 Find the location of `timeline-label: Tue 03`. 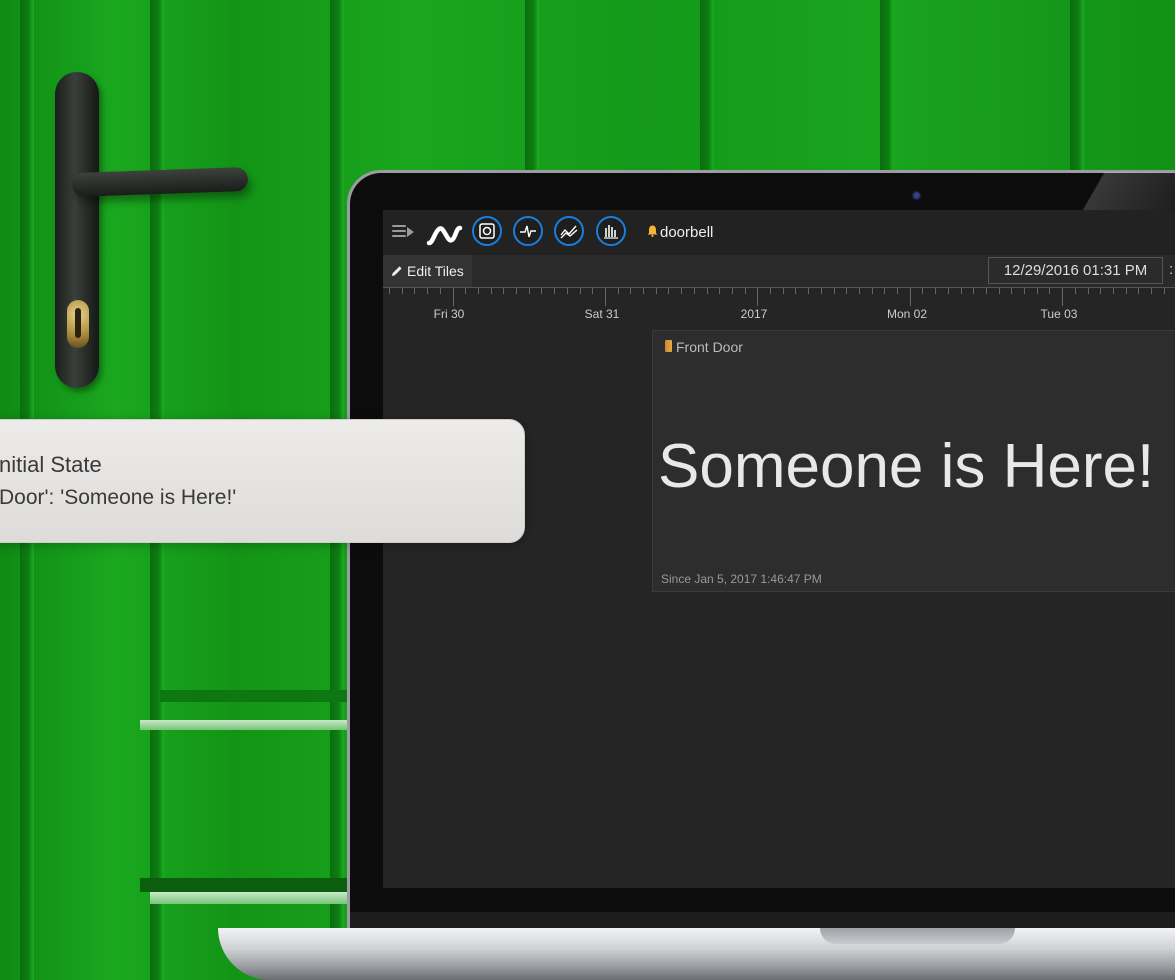

timeline-label: Tue 03 is located at coordinates (1059, 314).